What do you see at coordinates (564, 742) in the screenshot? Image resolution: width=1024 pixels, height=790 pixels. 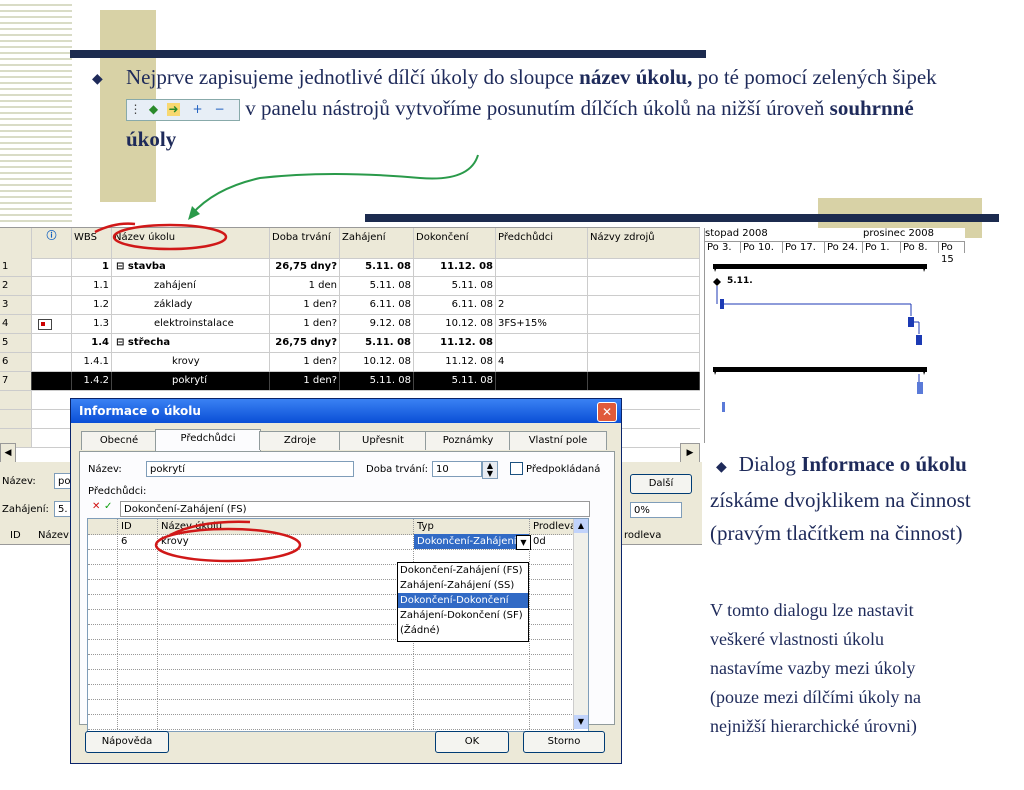 I see `cancel-button: Storno` at bounding box center [564, 742].